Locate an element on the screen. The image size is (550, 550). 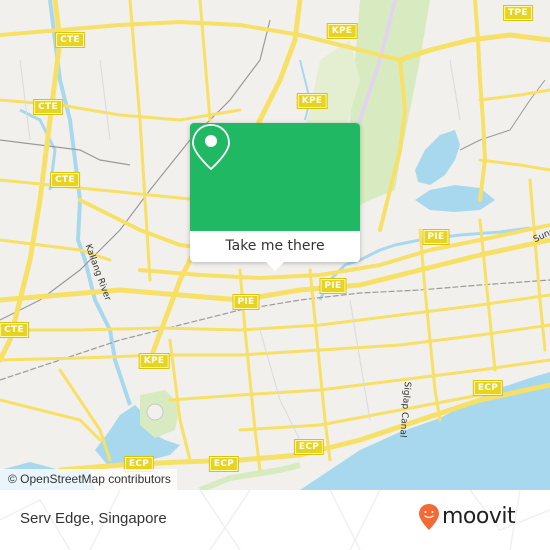
map-attribution: © OpenStreetMap contributors is located at coordinates (88, 479).